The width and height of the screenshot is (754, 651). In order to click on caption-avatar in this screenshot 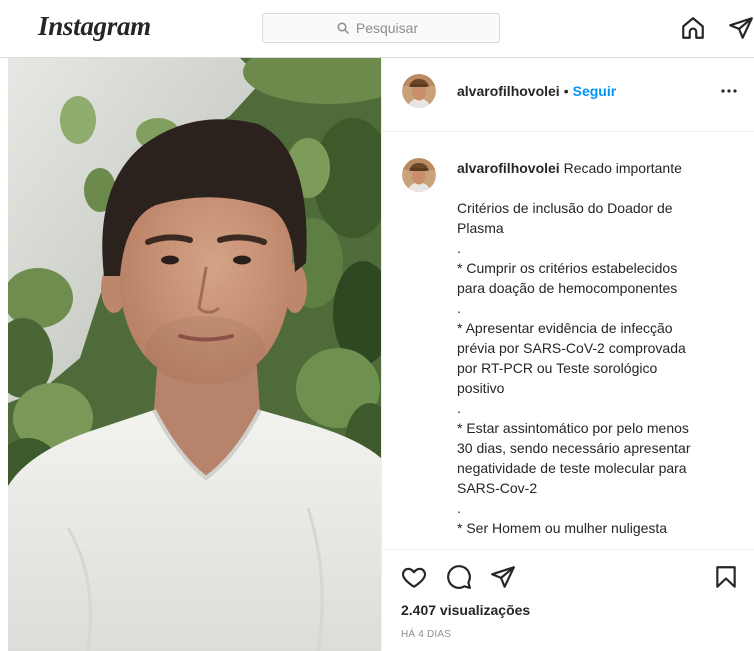, I will do `click(419, 175)`.